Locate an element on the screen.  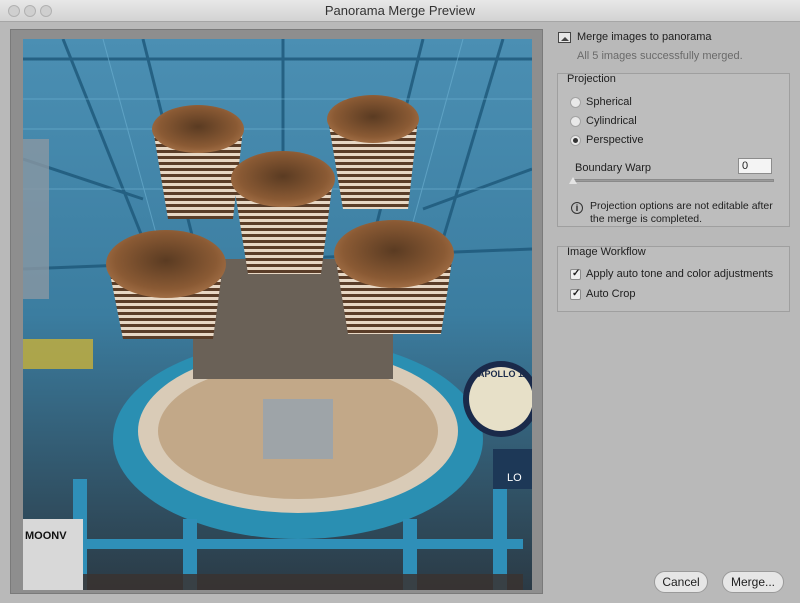
apollo-badge-text: APOLLO 11 is located at coordinates (503, 374).